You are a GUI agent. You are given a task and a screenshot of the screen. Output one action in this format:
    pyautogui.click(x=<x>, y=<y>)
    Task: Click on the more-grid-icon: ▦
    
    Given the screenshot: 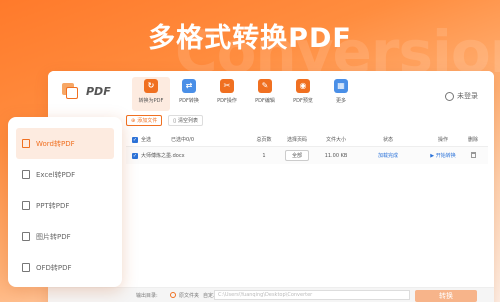 What is the action you would take?
    pyautogui.click(x=341, y=86)
    